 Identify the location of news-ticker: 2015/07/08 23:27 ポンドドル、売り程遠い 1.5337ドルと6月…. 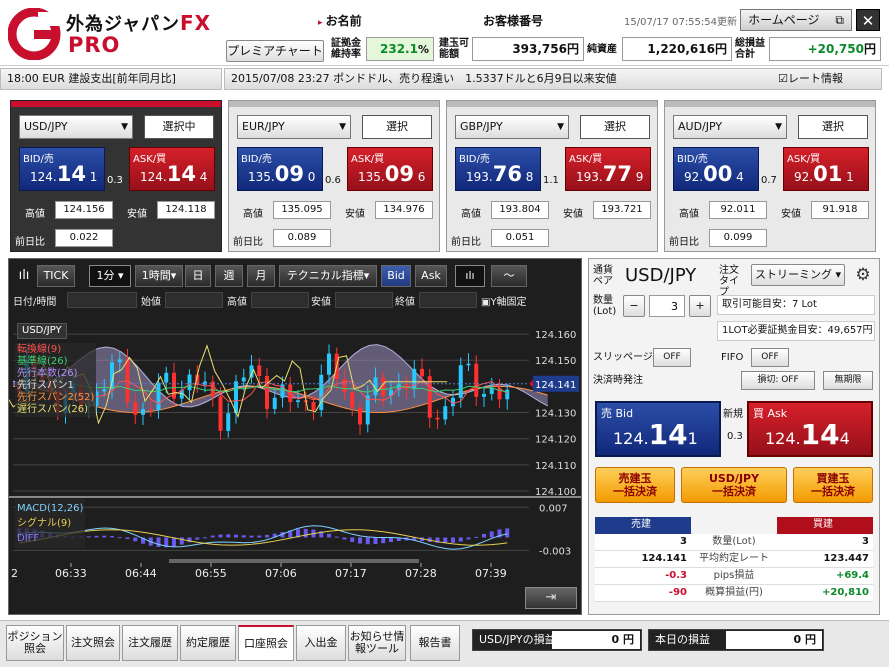
(553, 79).